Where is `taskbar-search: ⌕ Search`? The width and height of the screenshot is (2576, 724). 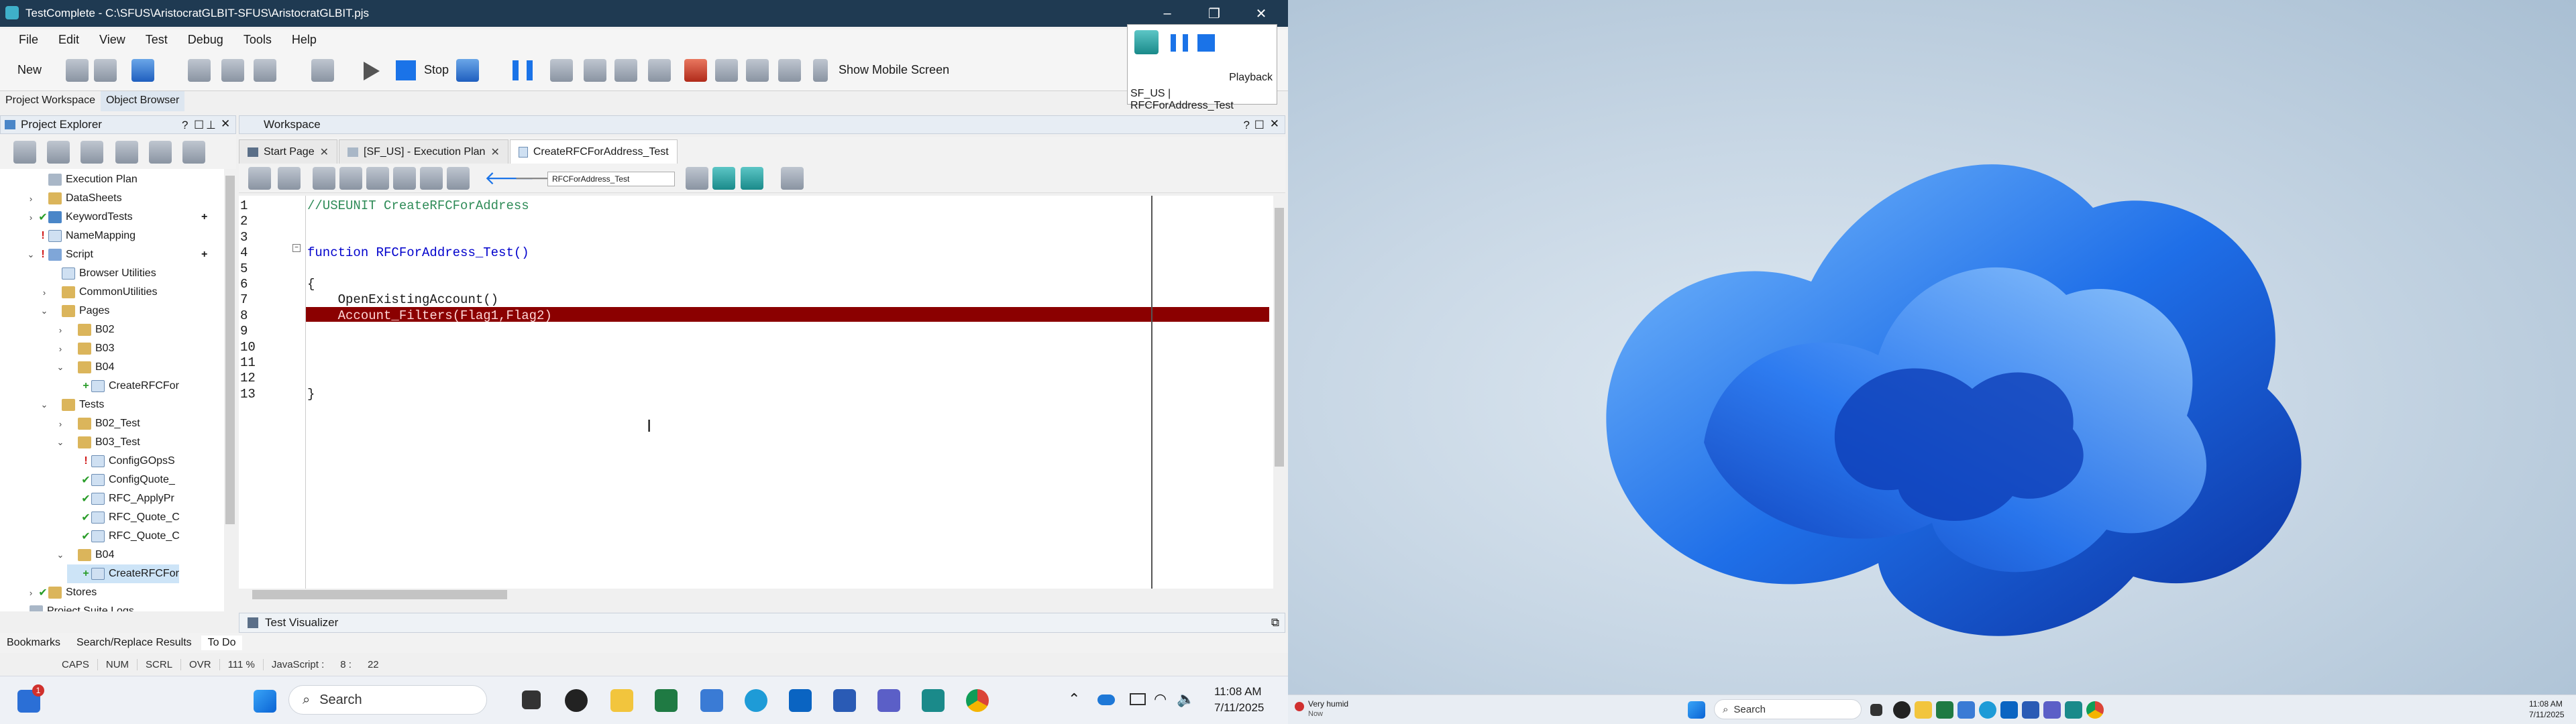 taskbar-search: ⌕ Search is located at coordinates (387, 700).